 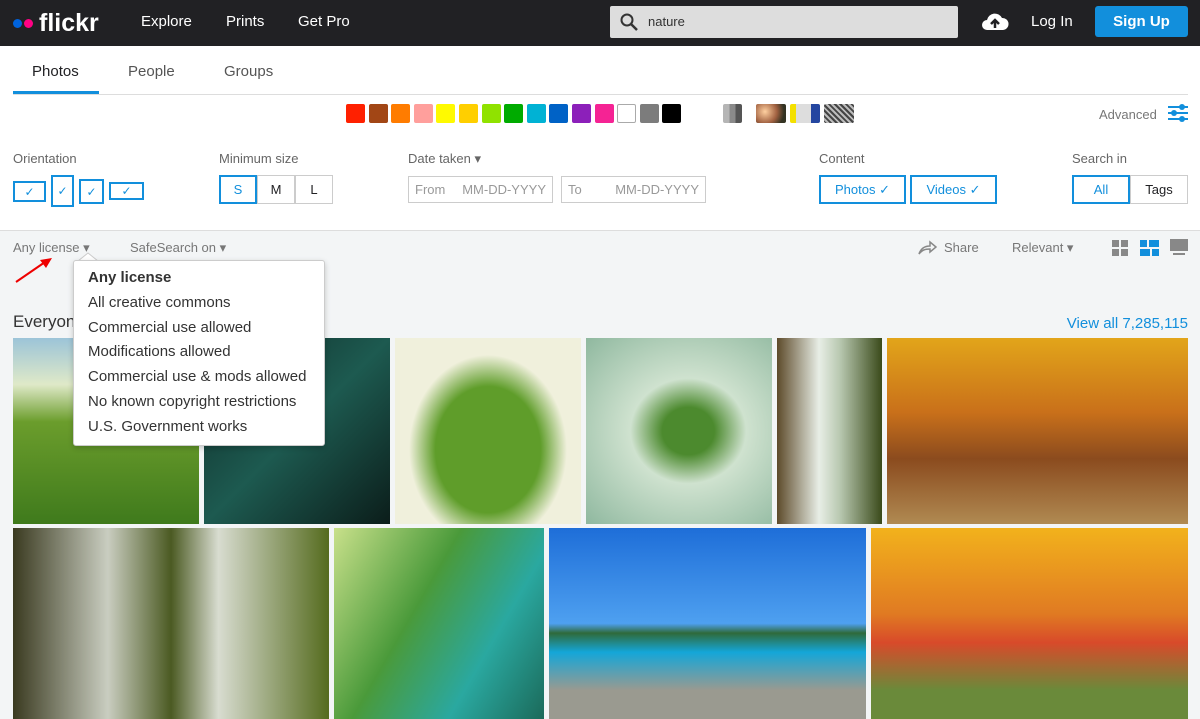 What do you see at coordinates (927, 247) in the screenshot?
I see `share-icon` at bounding box center [927, 247].